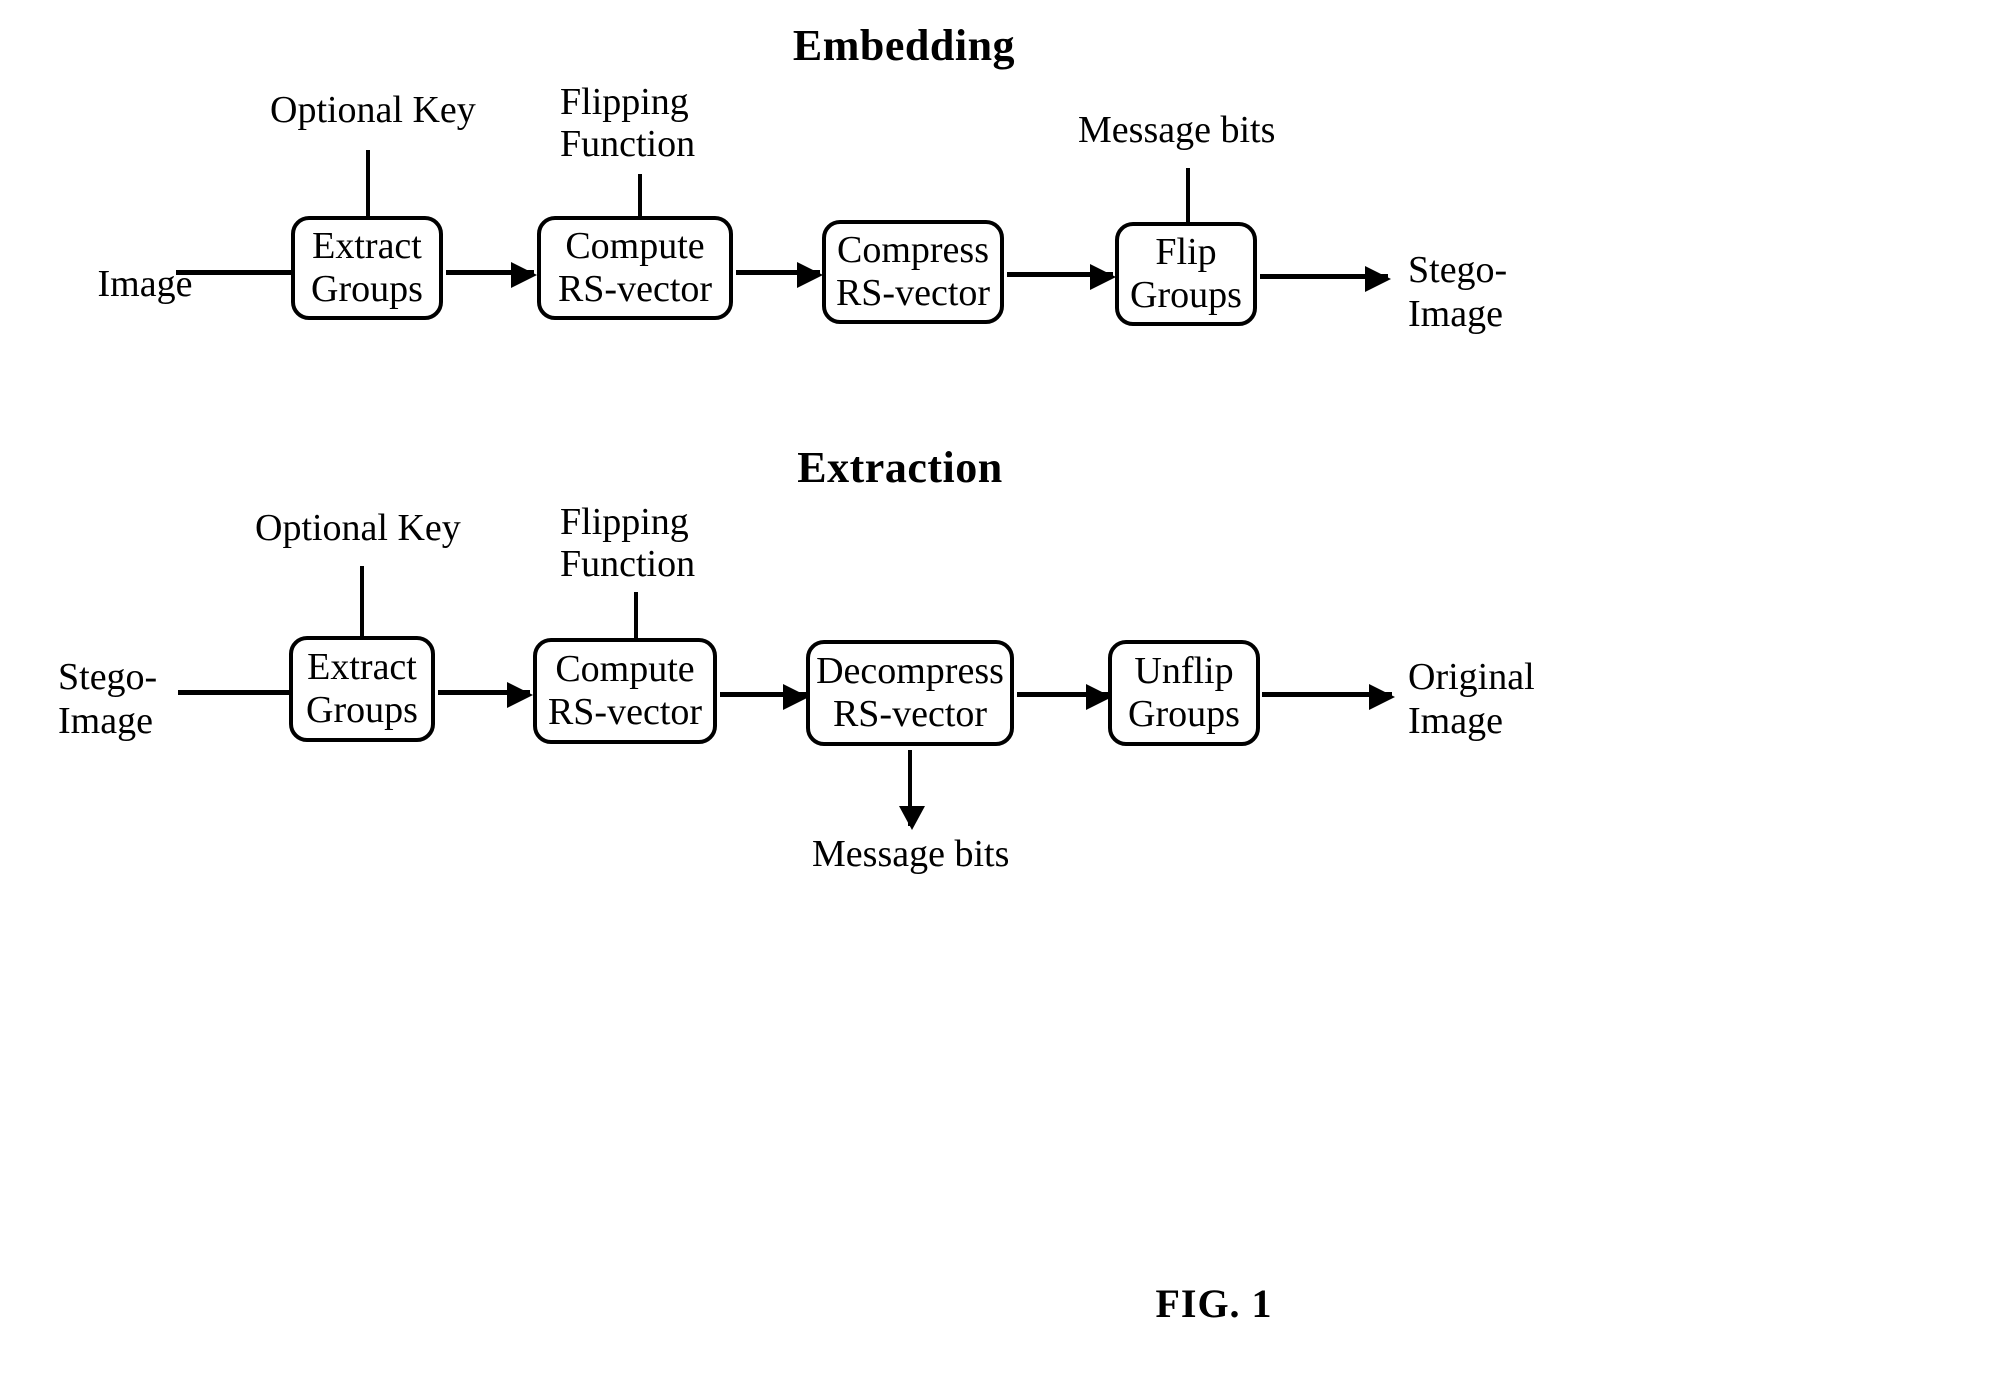 This screenshot has width=2006, height=1382. Describe the element at coordinates (1458, 270) in the screenshot. I see `embedding-output-label-line1: Stego-` at that location.